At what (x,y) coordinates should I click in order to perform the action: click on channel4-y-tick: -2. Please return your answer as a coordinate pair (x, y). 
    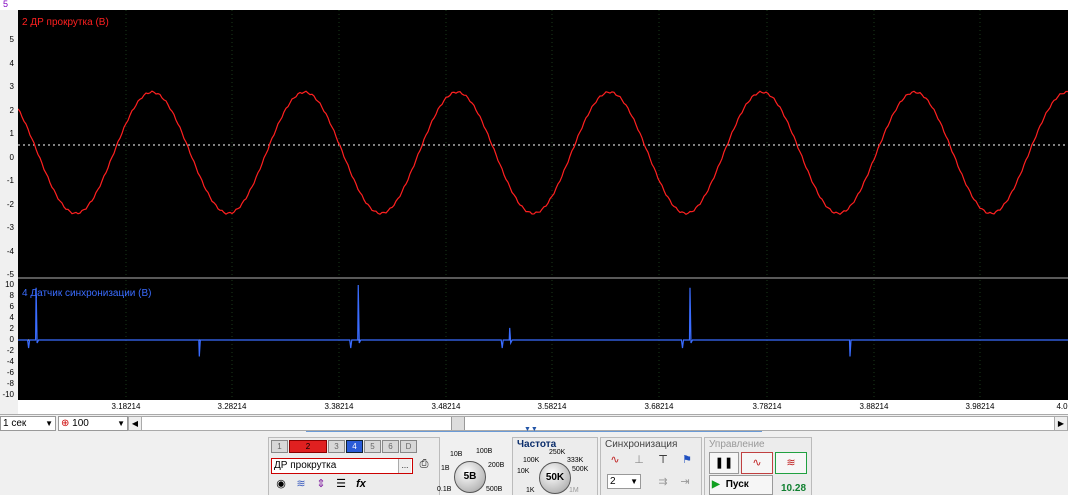
    Looking at the image, I should click on (10, 350).